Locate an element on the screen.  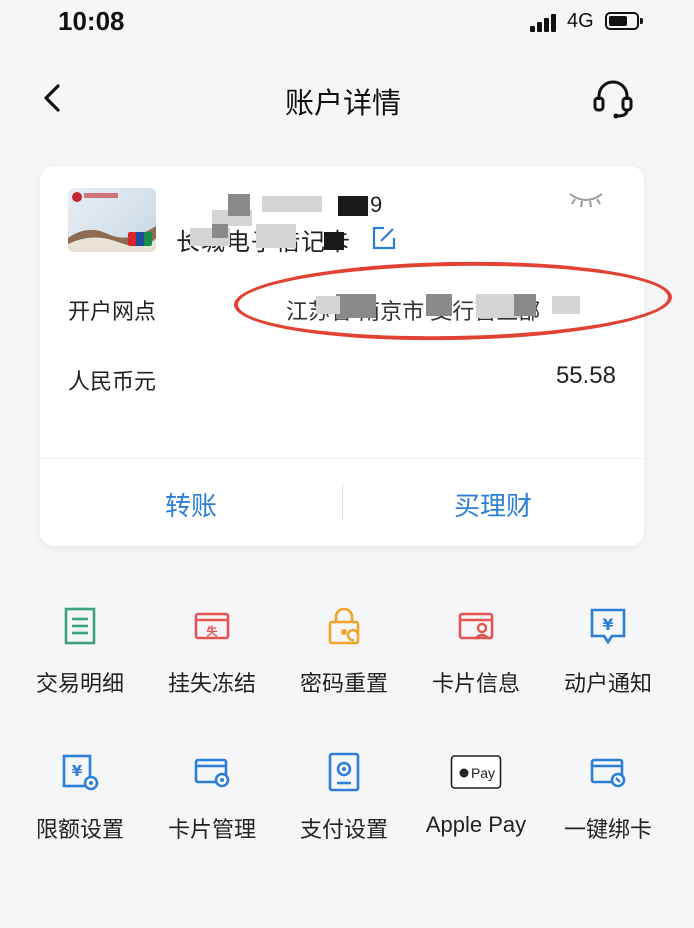
service-label: Apple Pay is located at coordinates (476, 824).